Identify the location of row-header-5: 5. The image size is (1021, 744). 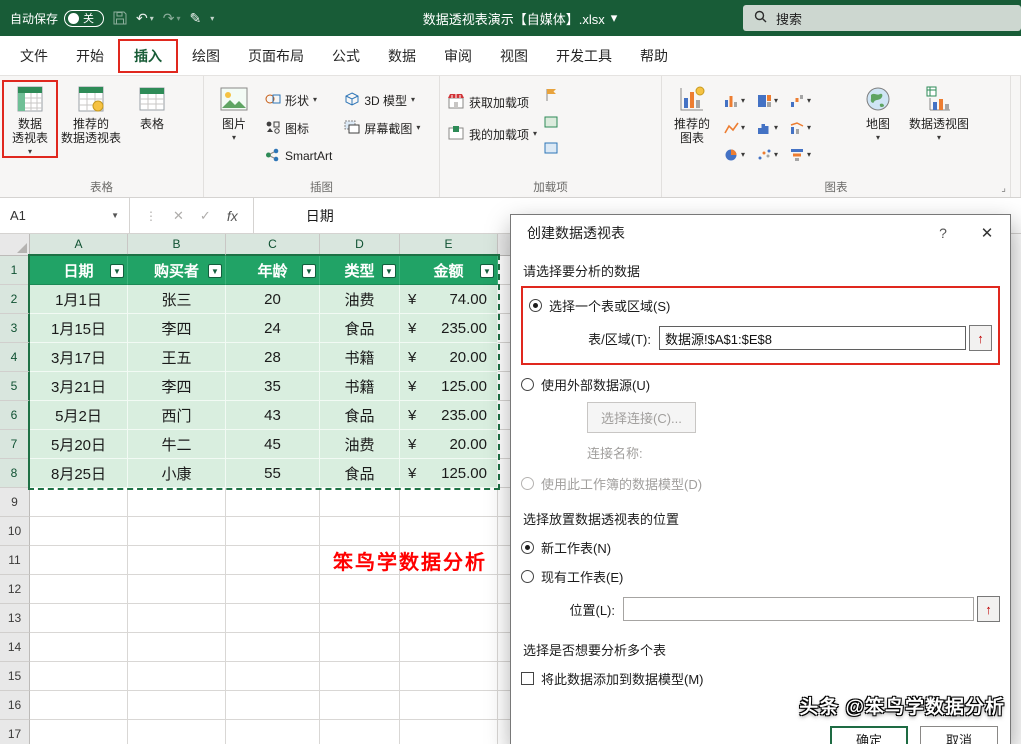
(15, 386).